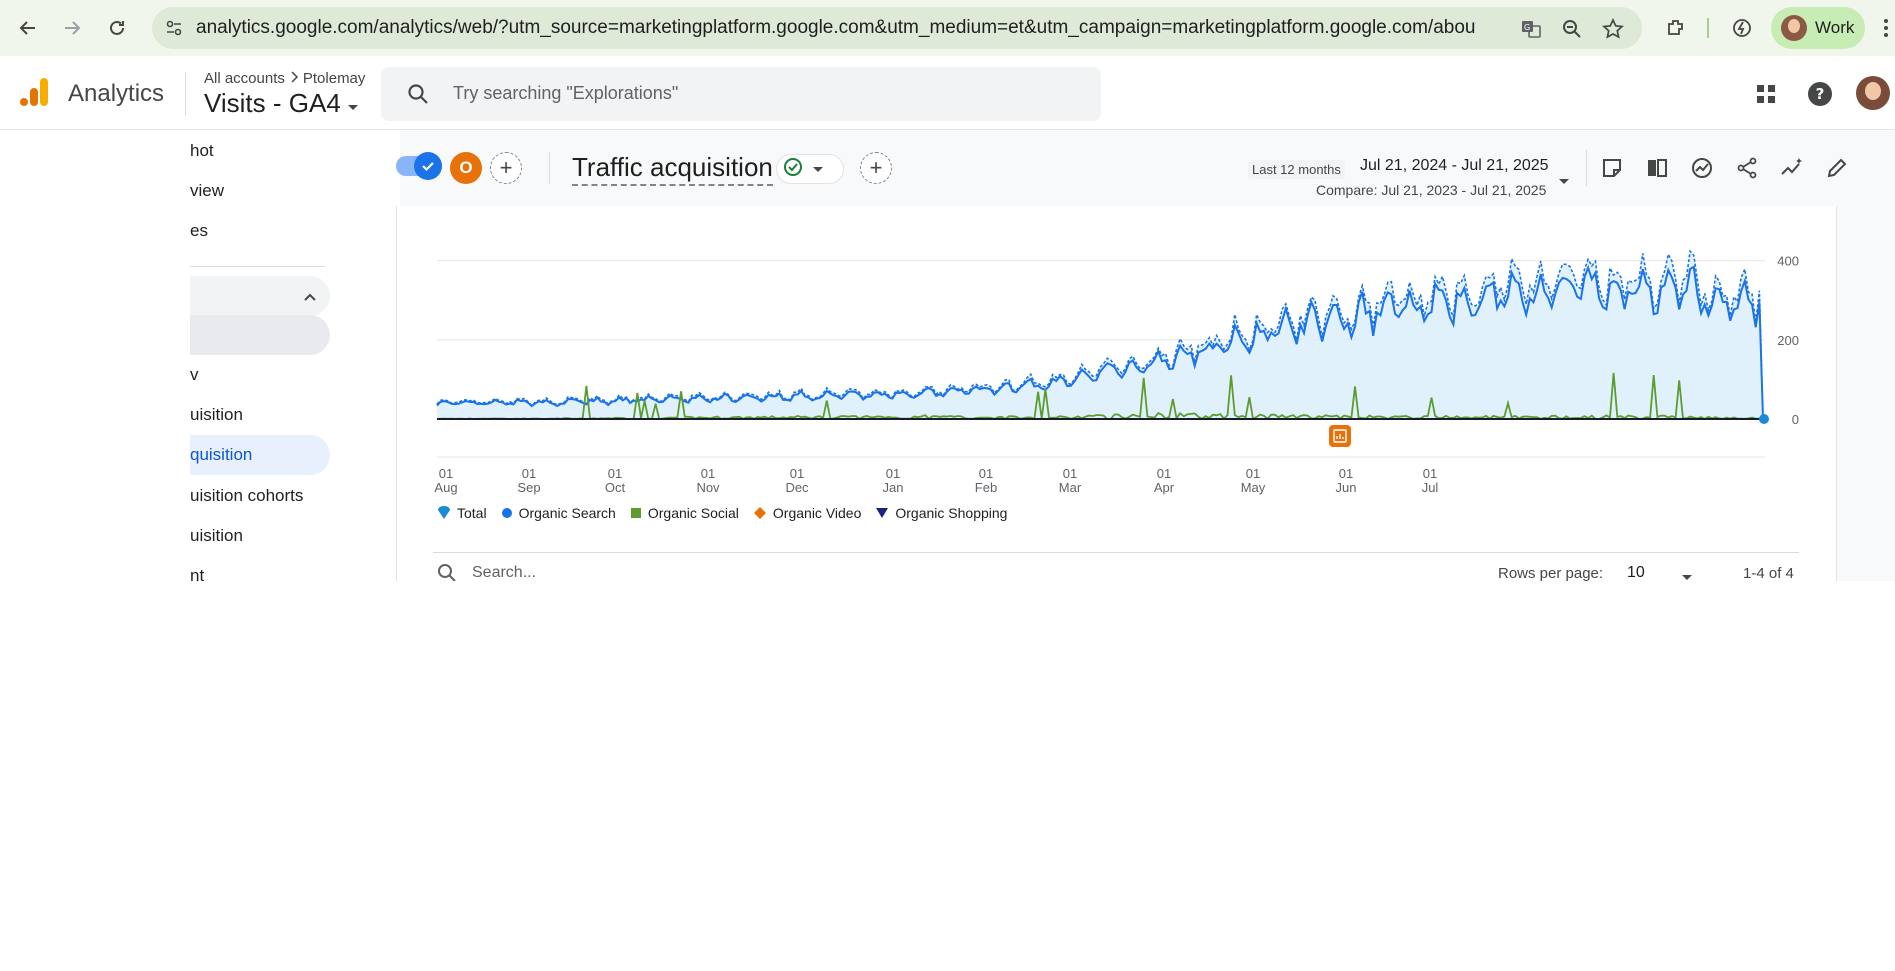 The width and height of the screenshot is (1895, 971). What do you see at coordinates (506, 168) in the screenshot?
I see `add-comparison-button: +` at bounding box center [506, 168].